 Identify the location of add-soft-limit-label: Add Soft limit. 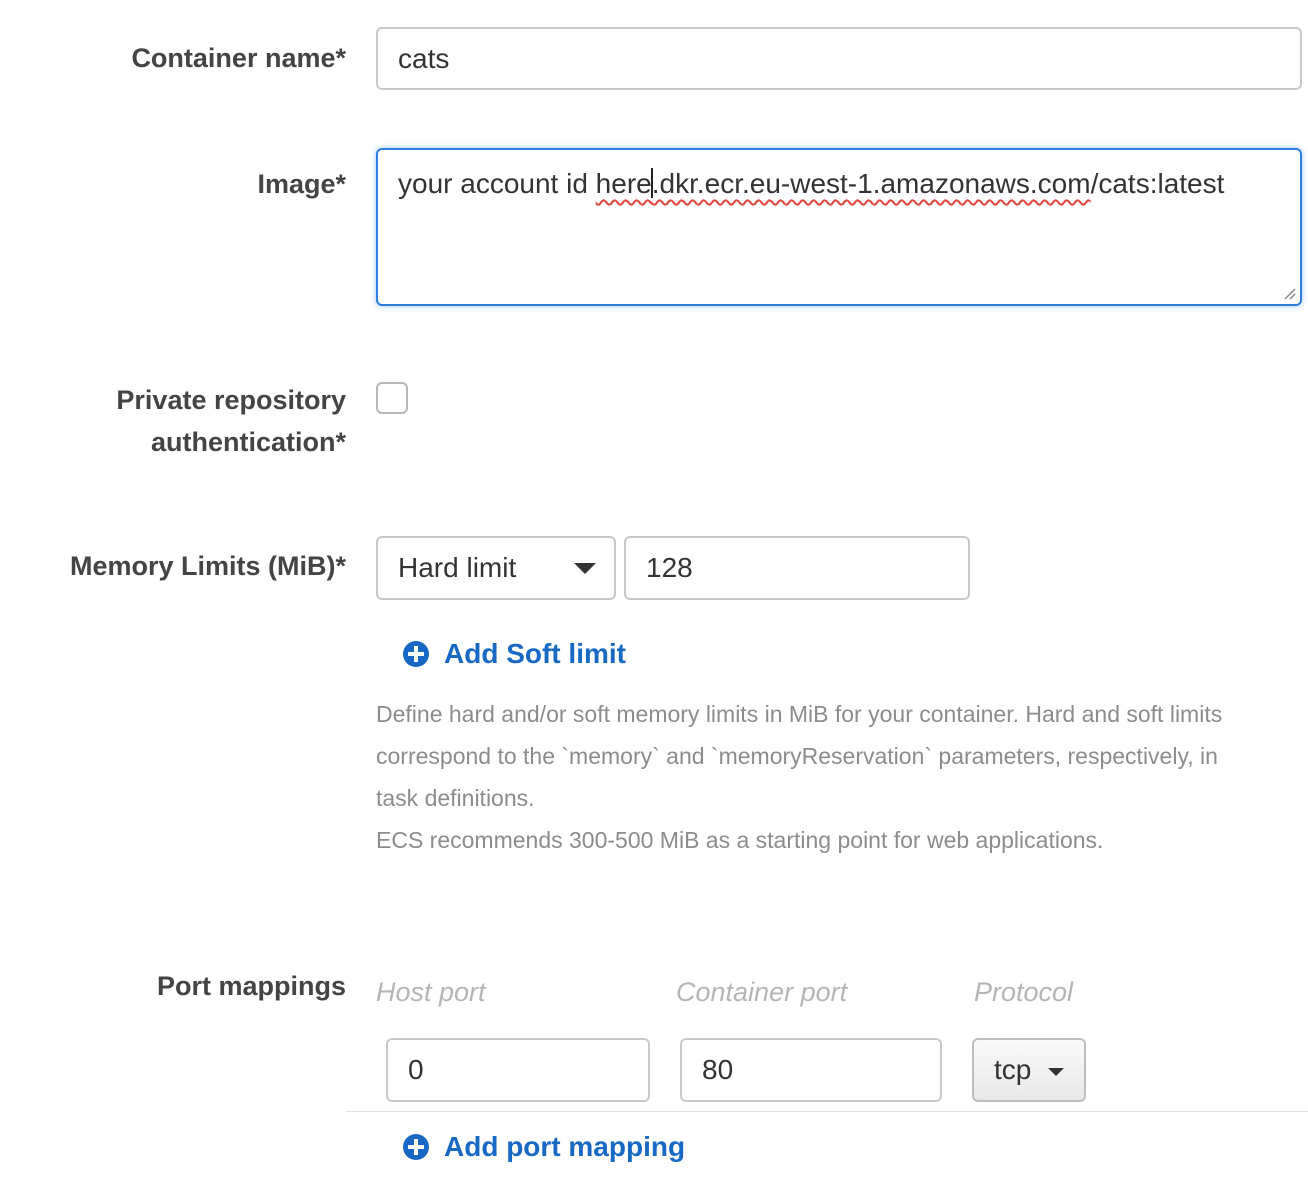
(535, 653).